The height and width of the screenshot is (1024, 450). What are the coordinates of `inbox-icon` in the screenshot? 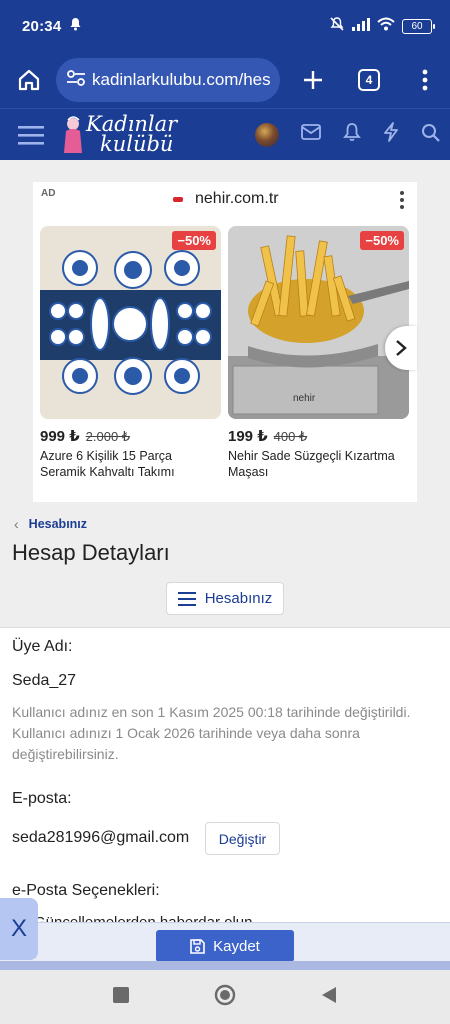 It's located at (311, 134).